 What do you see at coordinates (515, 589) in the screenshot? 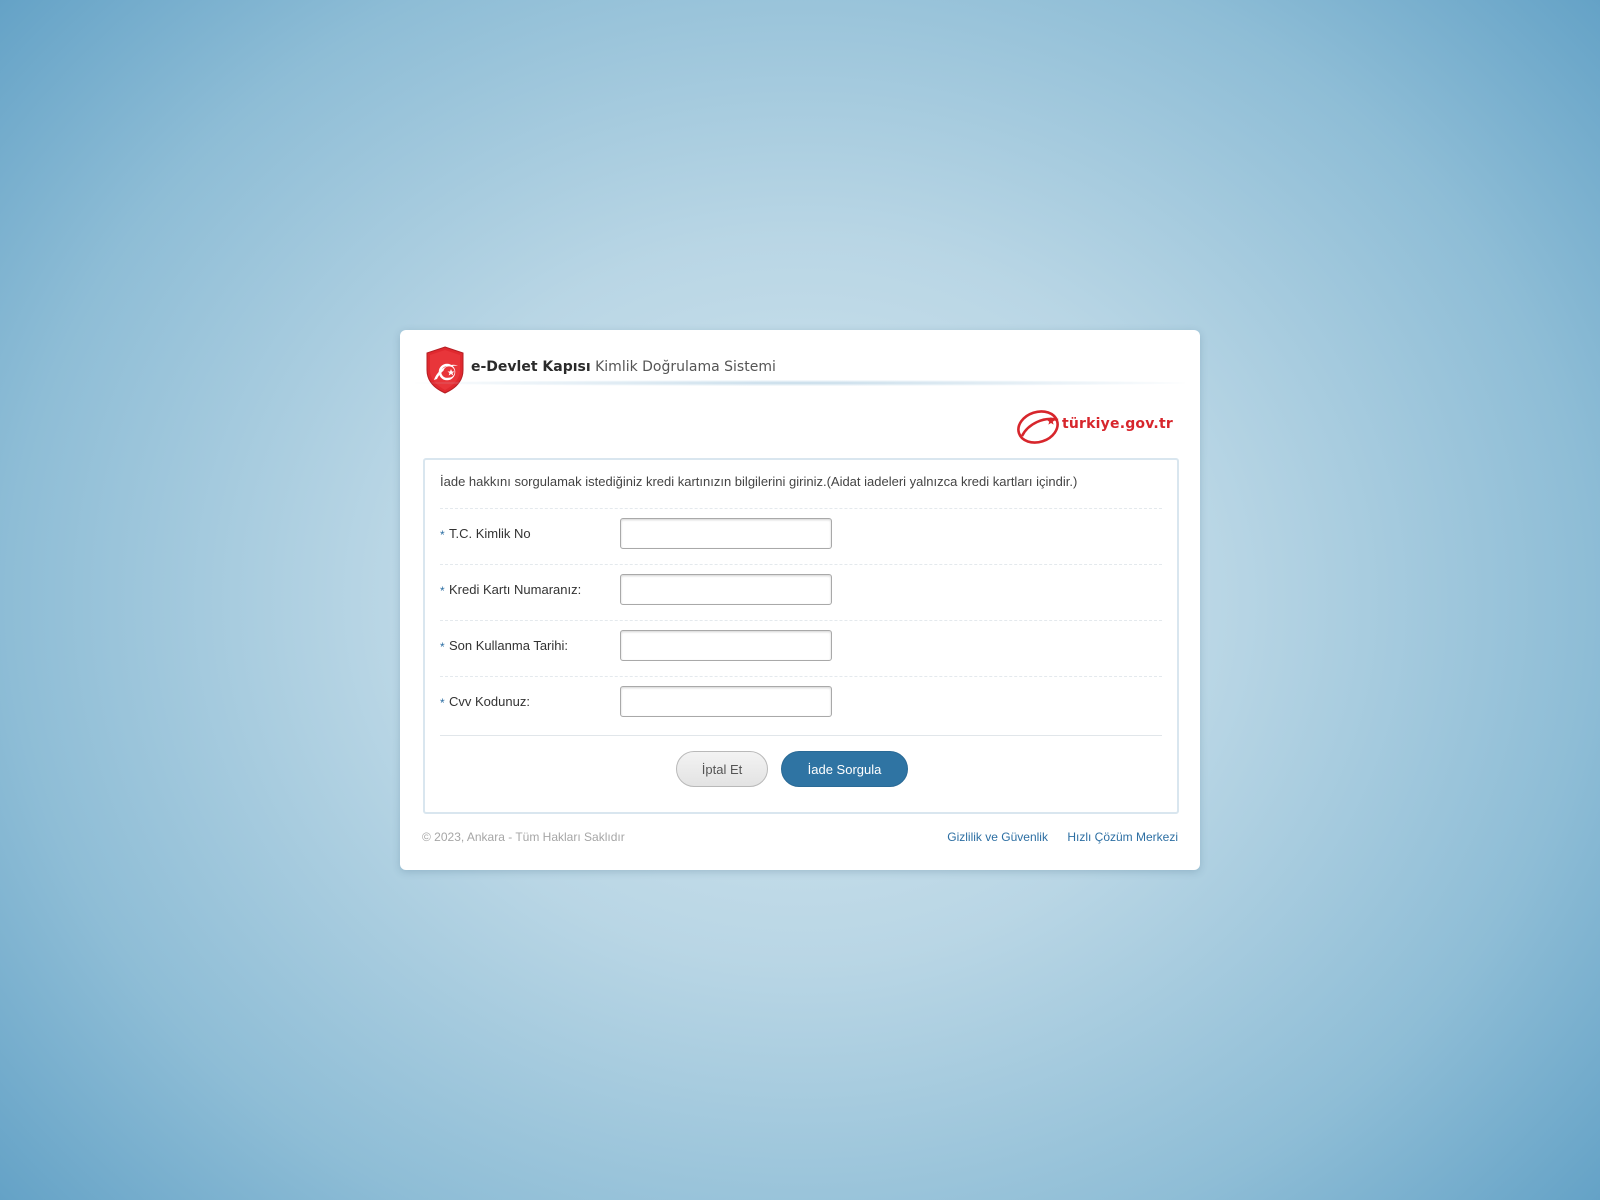
I see `card-number-label: Kredi Kartı Numaranız:` at bounding box center [515, 589].